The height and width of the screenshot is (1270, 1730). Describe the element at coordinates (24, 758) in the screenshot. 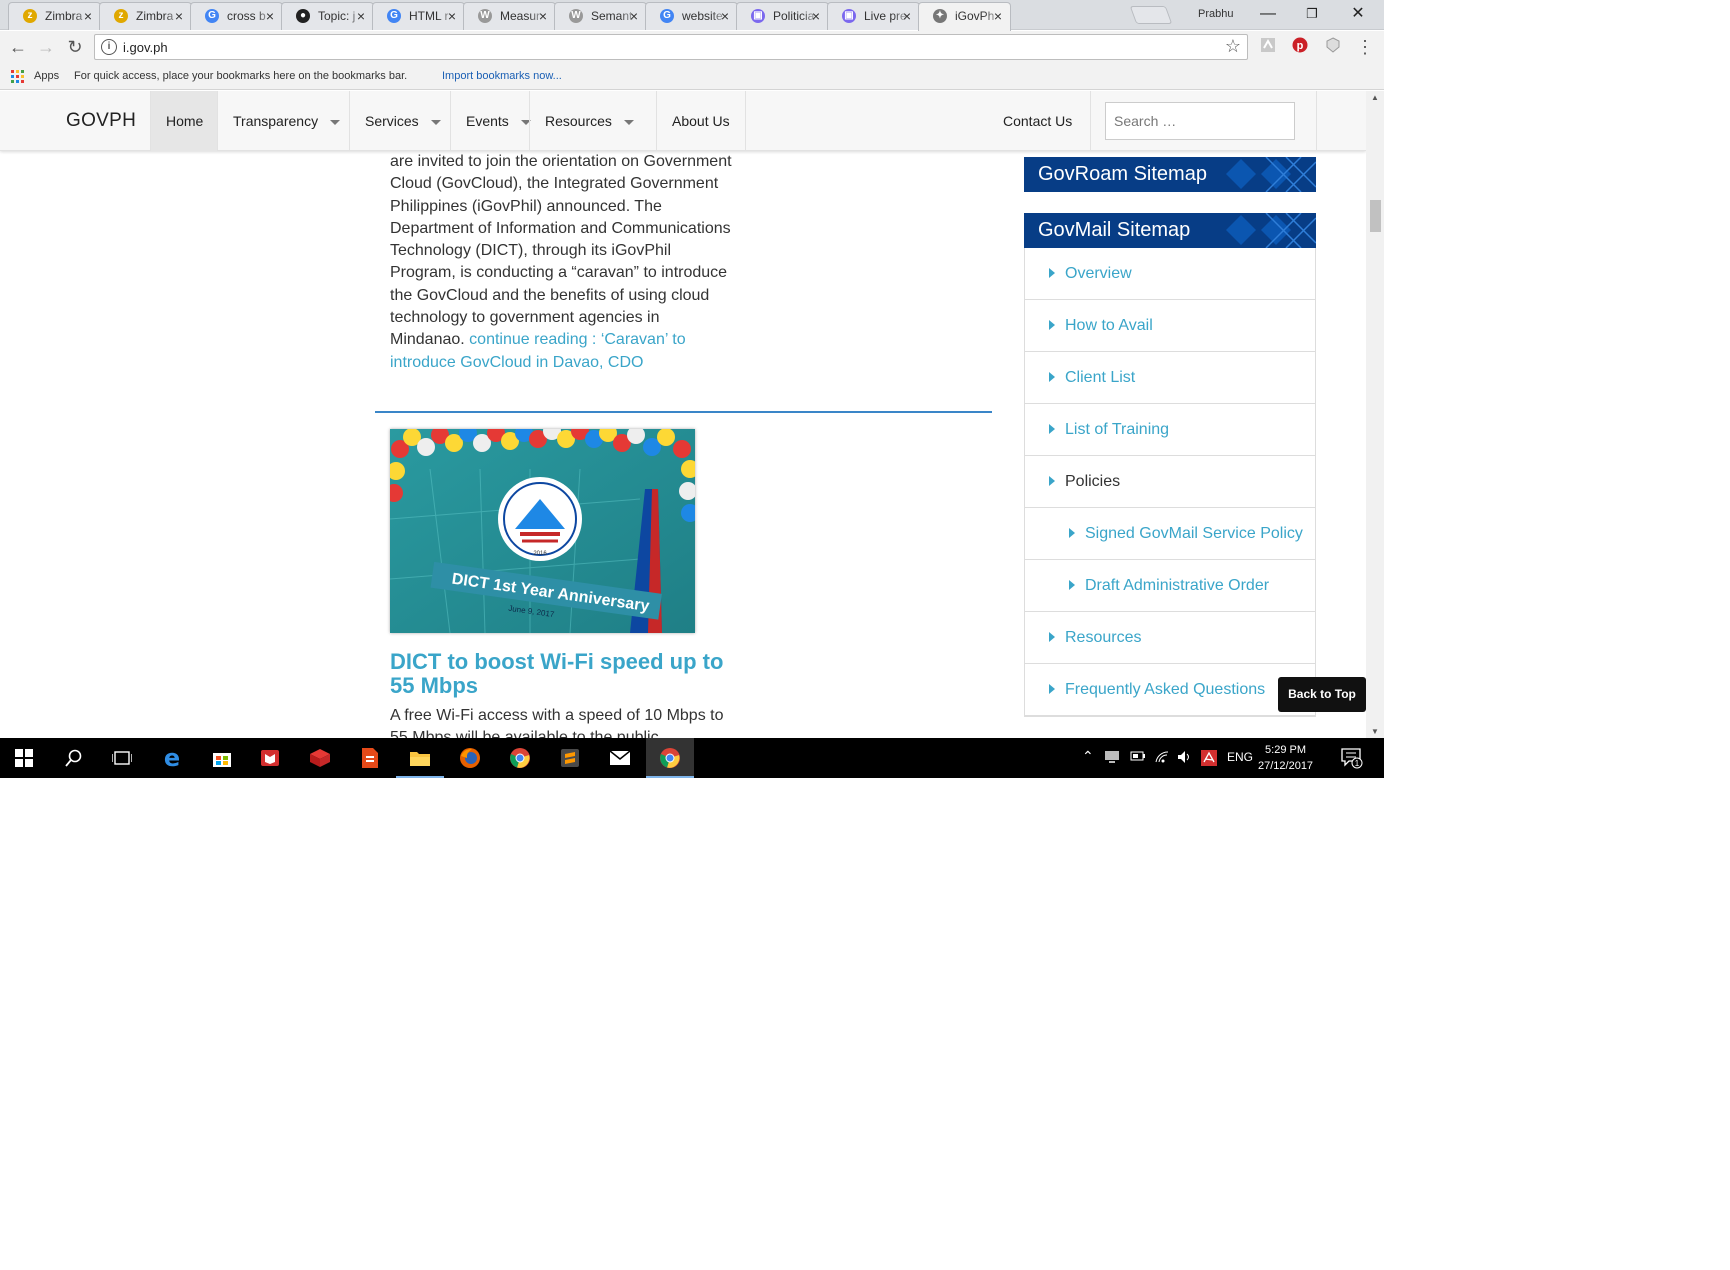

I see `start-icon` at that location.